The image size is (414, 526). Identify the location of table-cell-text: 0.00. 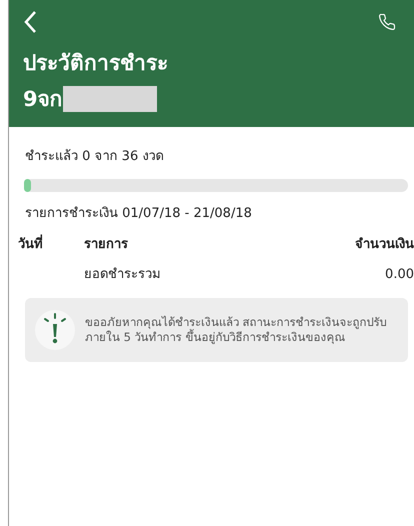
(399, 275).